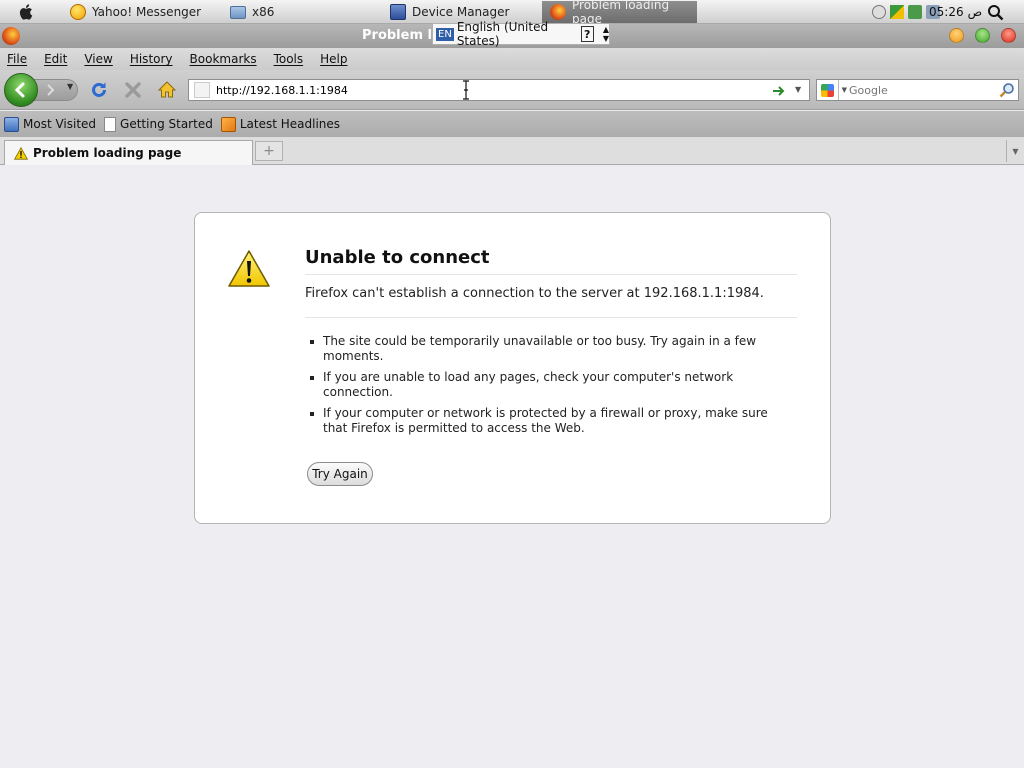 The height and width of the screenshot is (768, 1024). Describe the element at coordinates (398, 12) in the screenshot. I see `device-manager-icon` at that location.